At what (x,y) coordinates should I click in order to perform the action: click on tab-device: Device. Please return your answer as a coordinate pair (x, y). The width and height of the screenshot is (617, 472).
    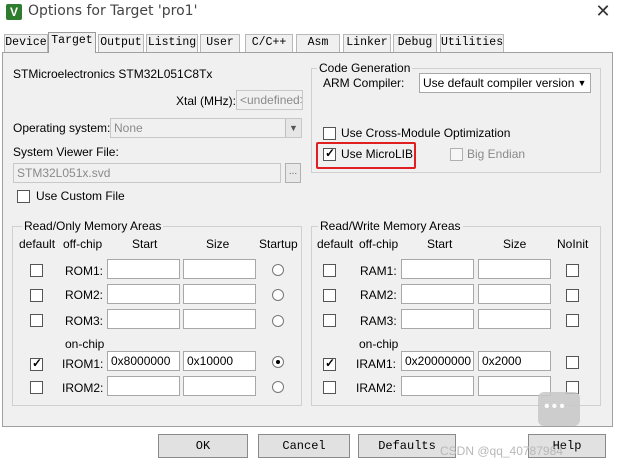
    Looking at the image, I should click on (26, 43).